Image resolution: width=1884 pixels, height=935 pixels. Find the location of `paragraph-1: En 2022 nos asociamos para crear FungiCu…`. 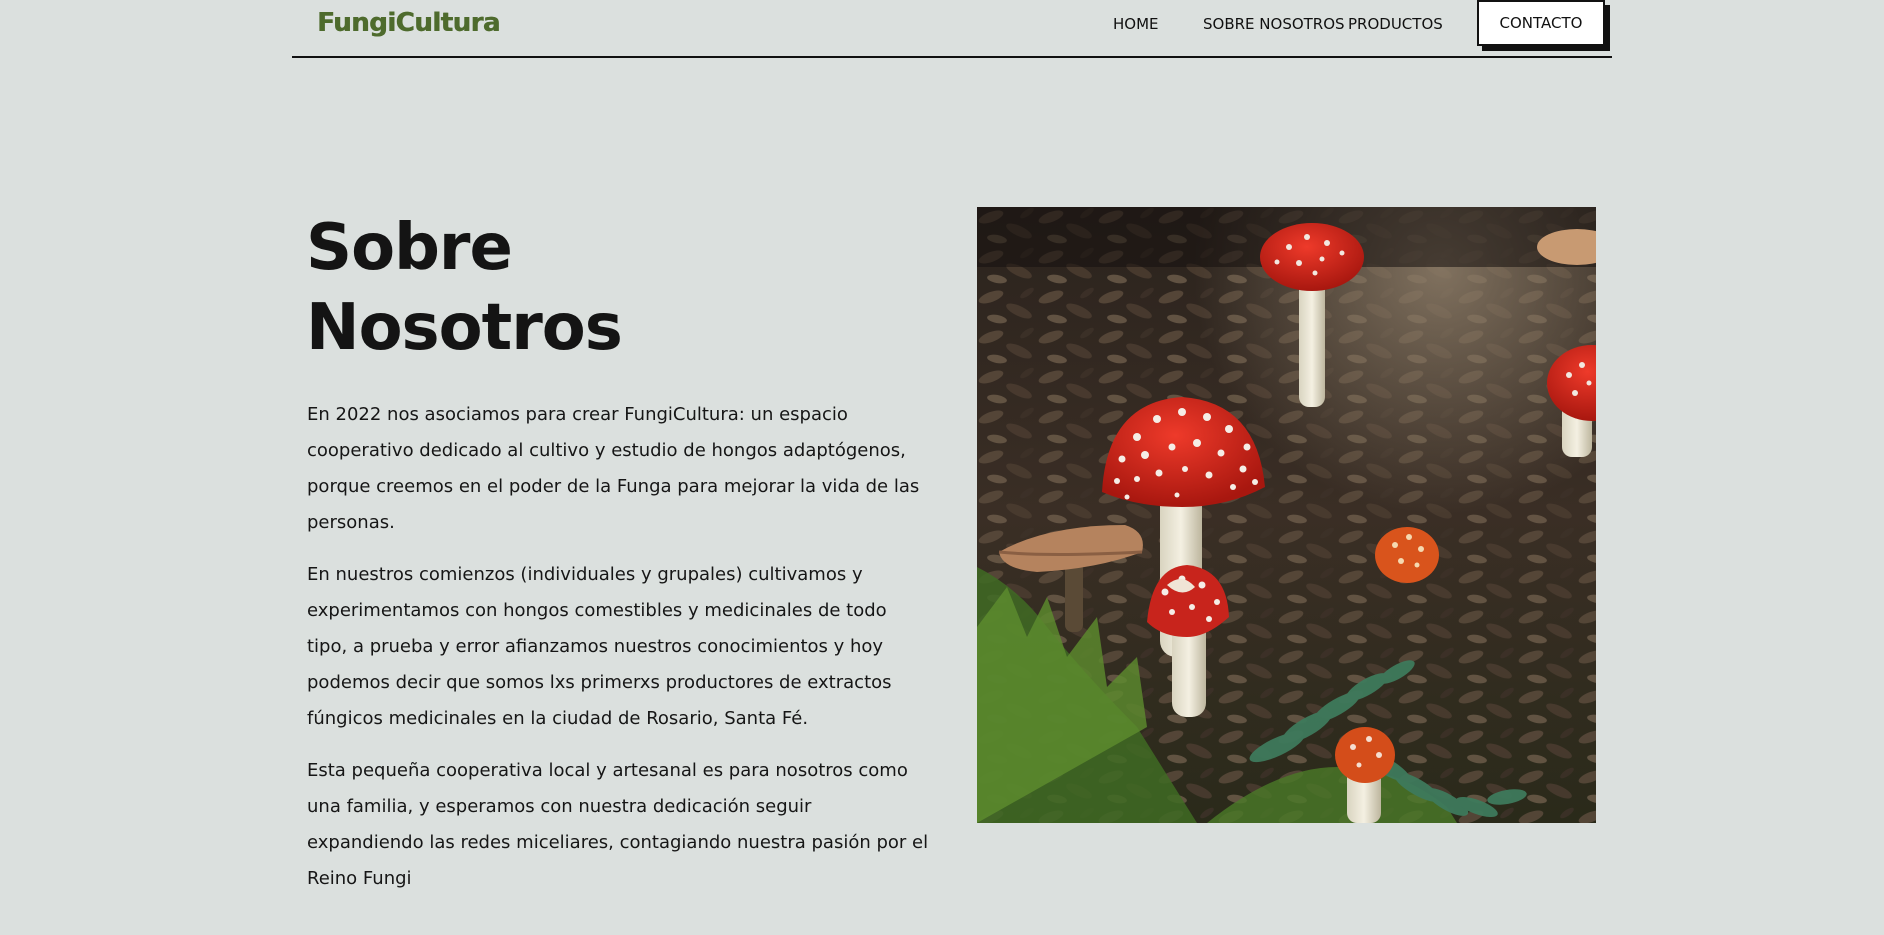

paragraph-1: En 2022 nos asociamos para crear FungiCu… is located at coordinates (613, 468).